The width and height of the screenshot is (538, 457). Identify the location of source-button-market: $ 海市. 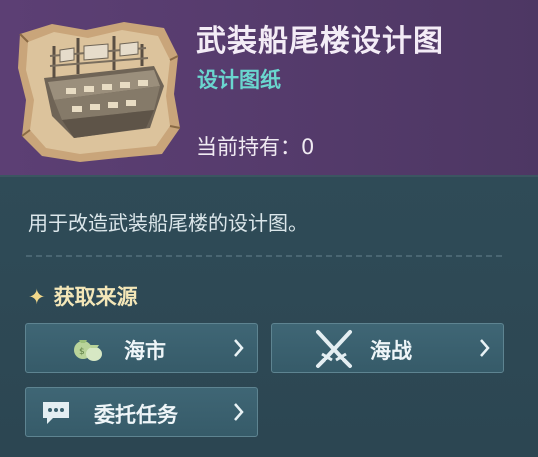
(141, 348).